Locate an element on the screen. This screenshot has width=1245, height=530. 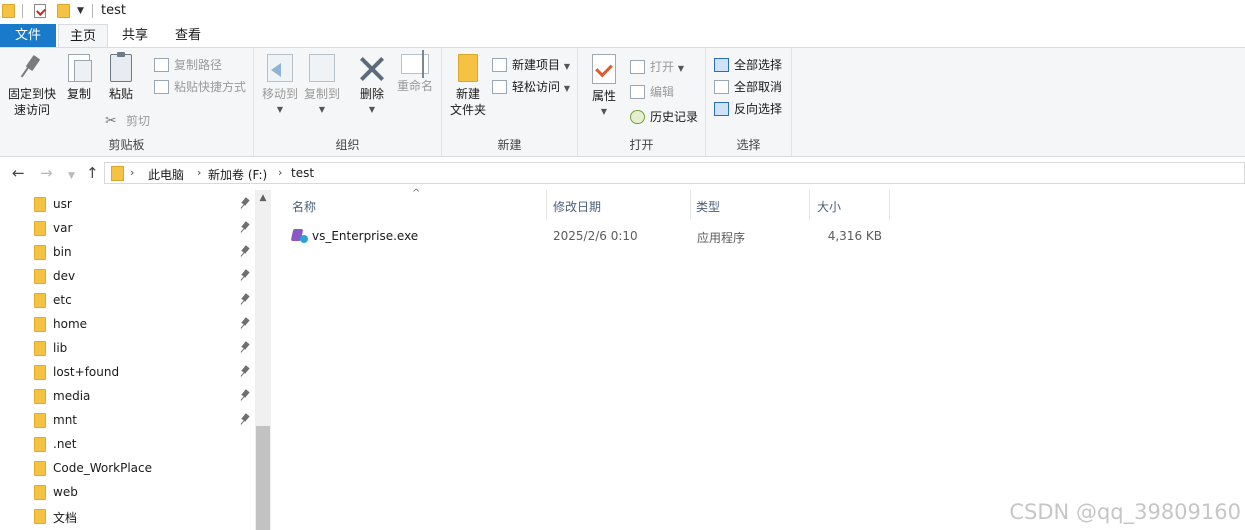
pin-to-quick-access-button: 固定到快 速访问 is located at coordinates (32, 86).